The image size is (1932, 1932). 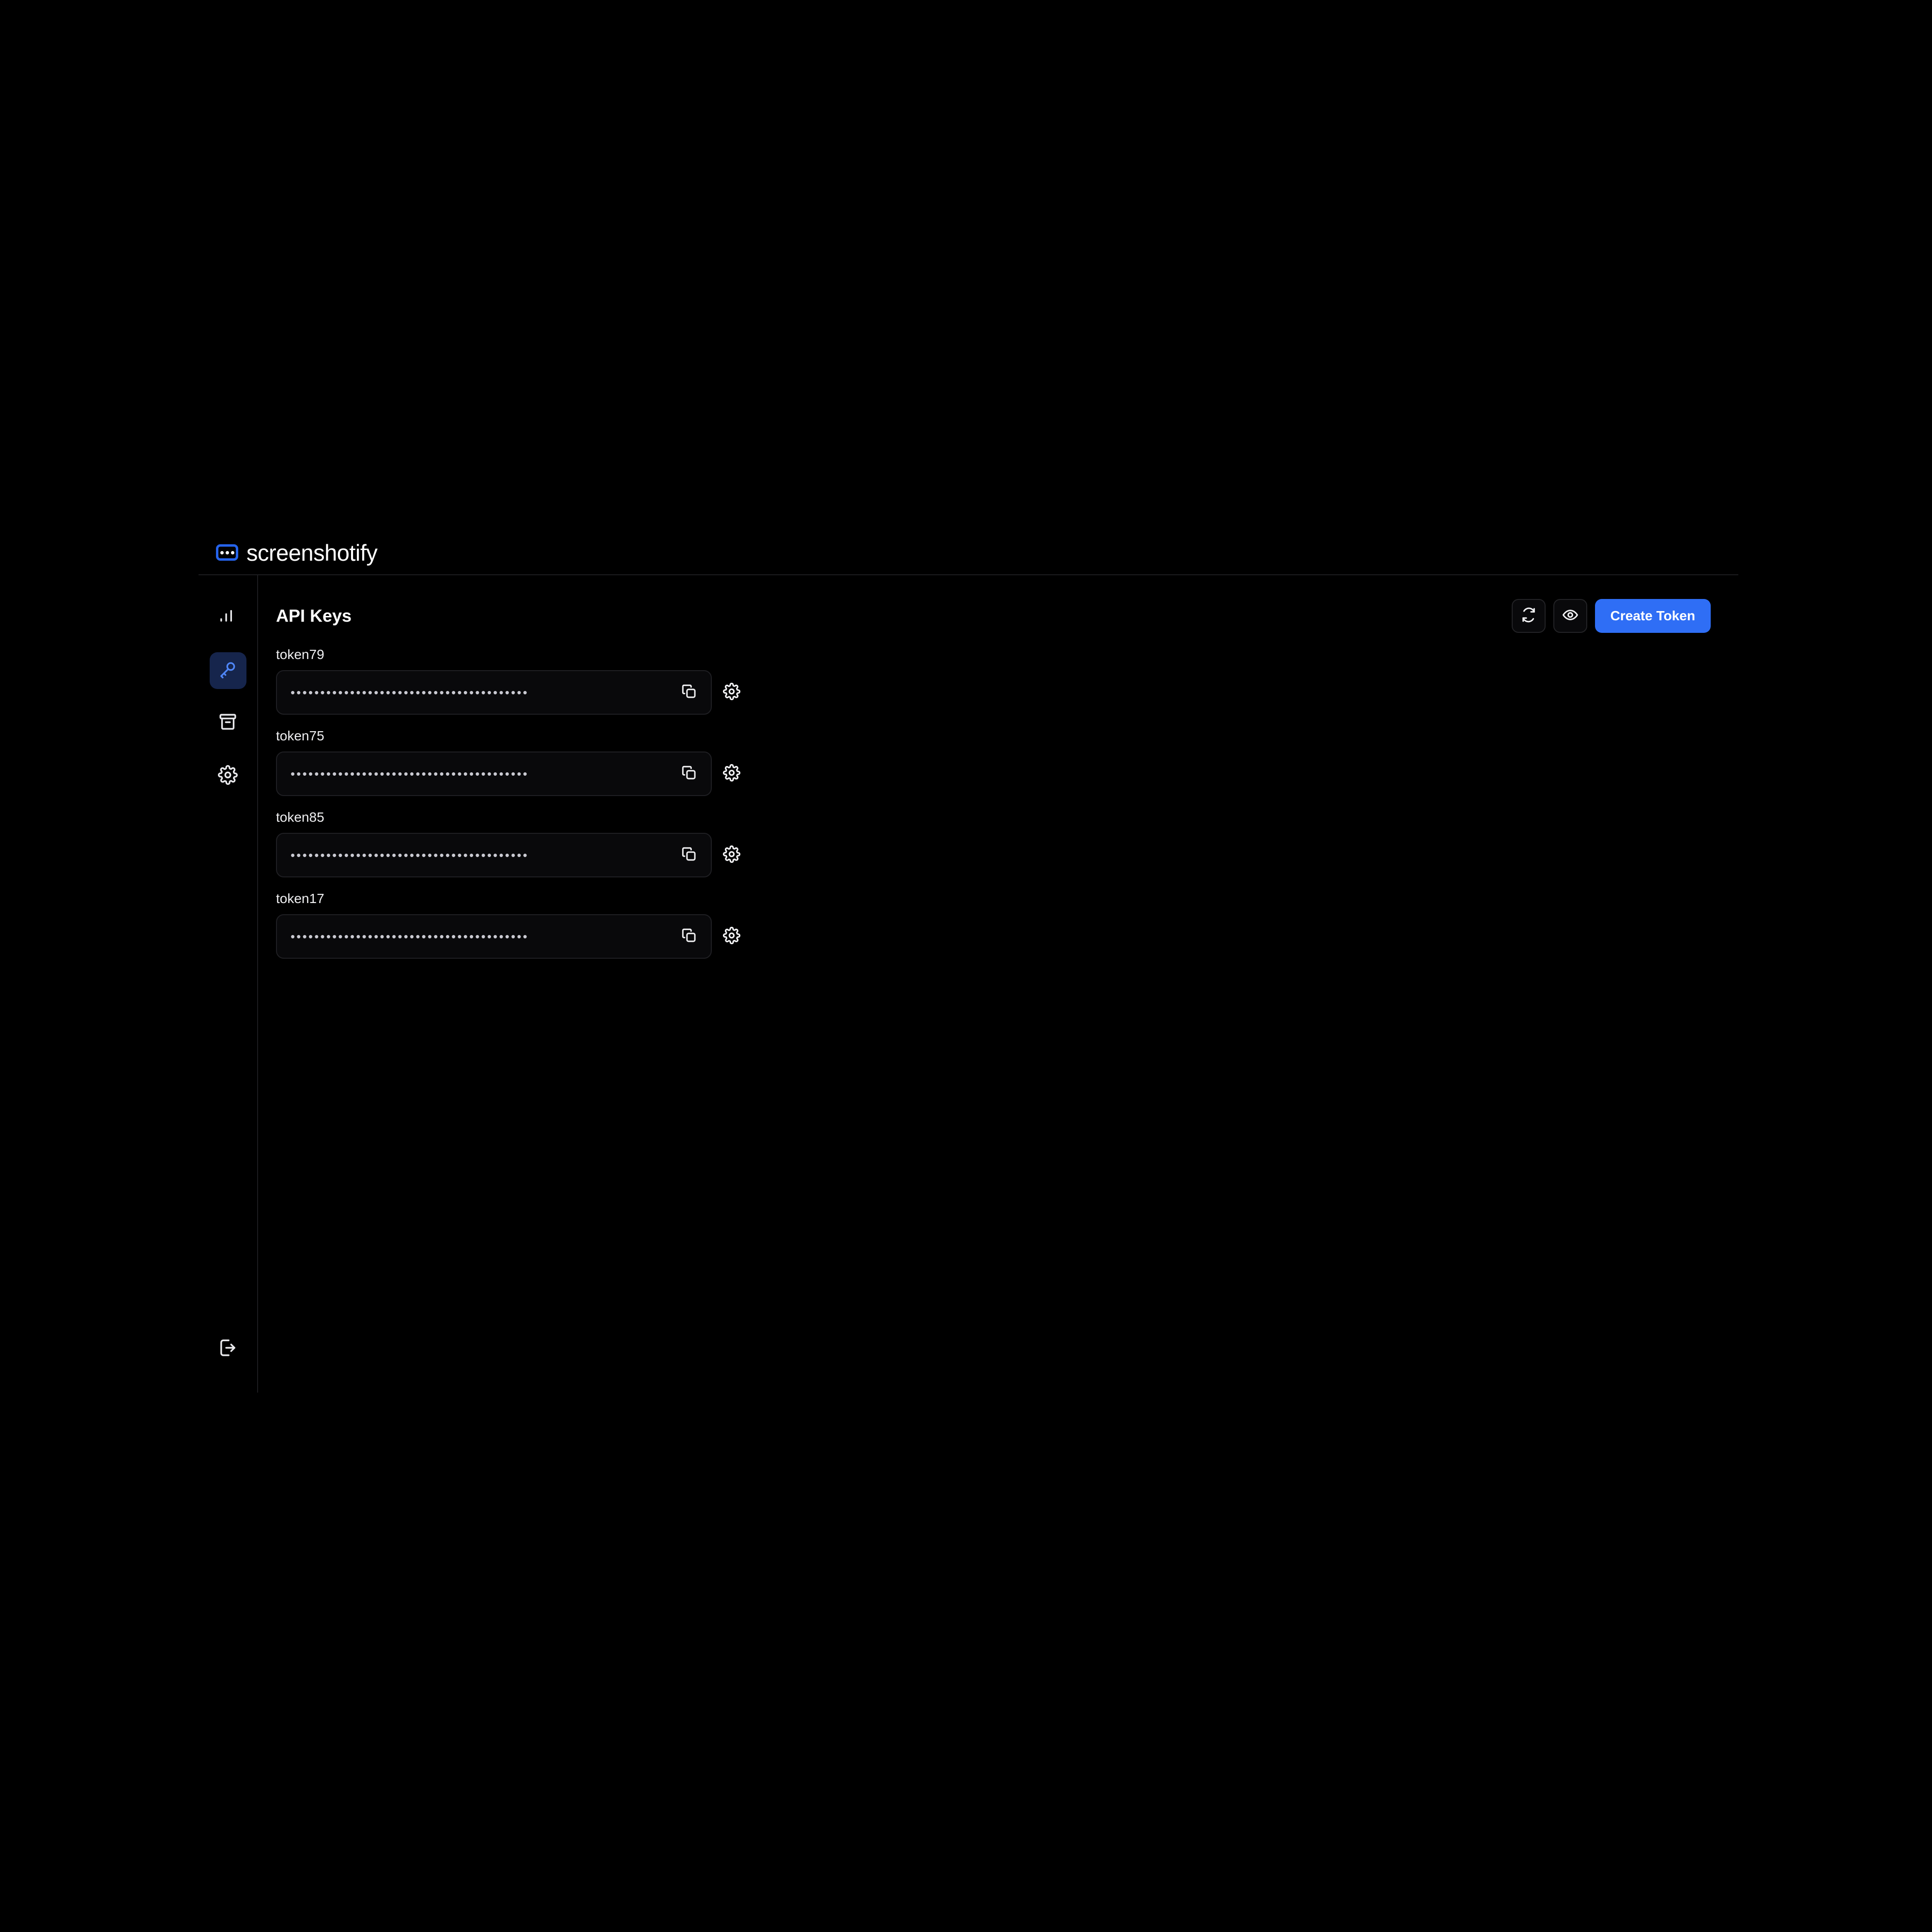 What do you see at coordinates (998, 604) in the screenshot?
I see `page-header: API Keys Create Token` at bounding box center [998, 604].